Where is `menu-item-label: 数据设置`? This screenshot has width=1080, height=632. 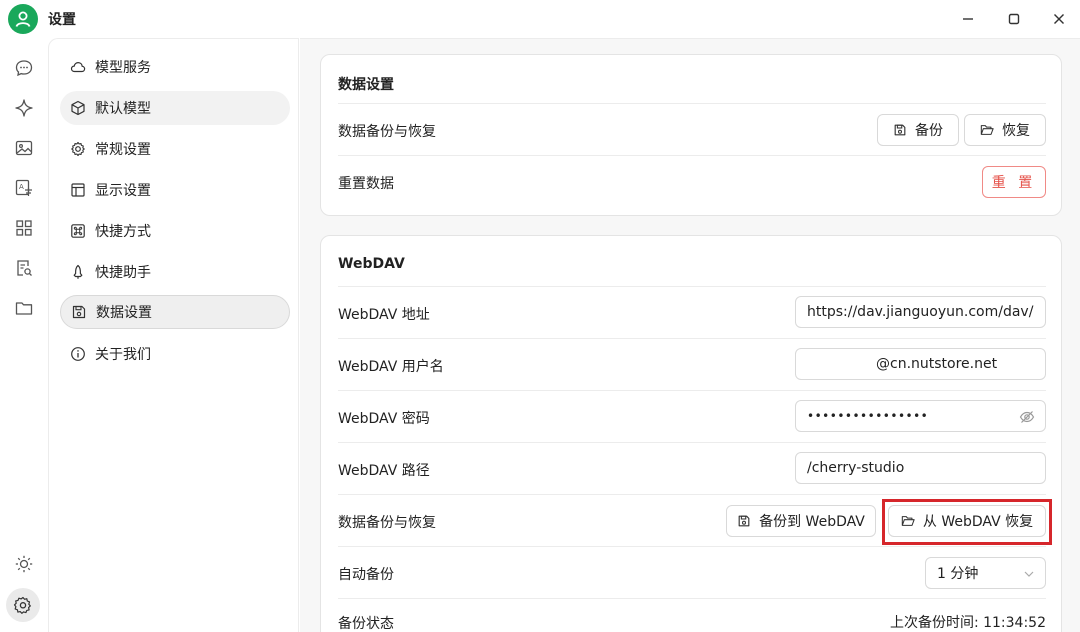 menu-item-label: 数据设置 is located at coordinates (124, 313).